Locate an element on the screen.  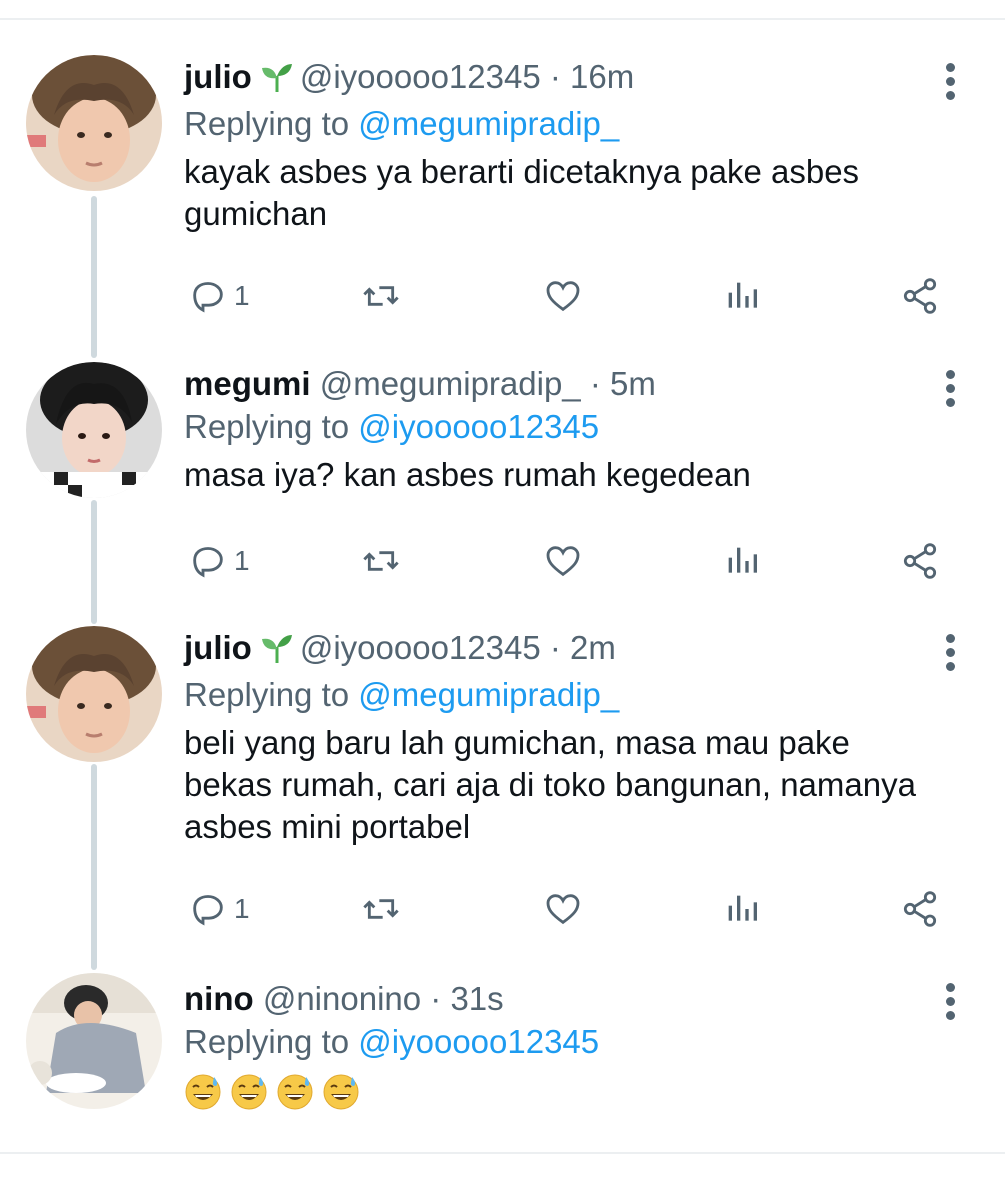
display-name: nino is located at coordinates (219, 998).